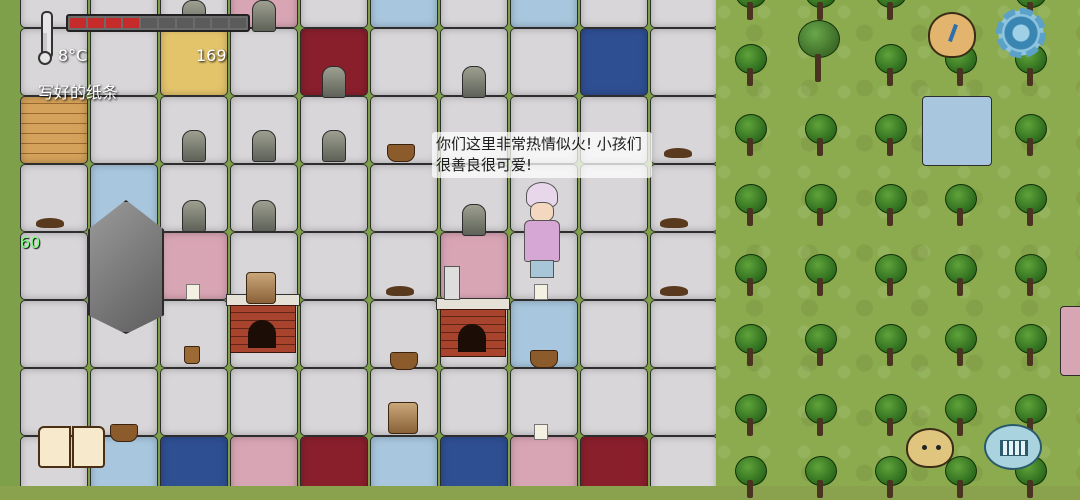 This screenshot has width=1080, height=500. What do you see at coordinates (452, 283) in the screenshot?
I see `stone-pillar` at bounding box center [452, 283].